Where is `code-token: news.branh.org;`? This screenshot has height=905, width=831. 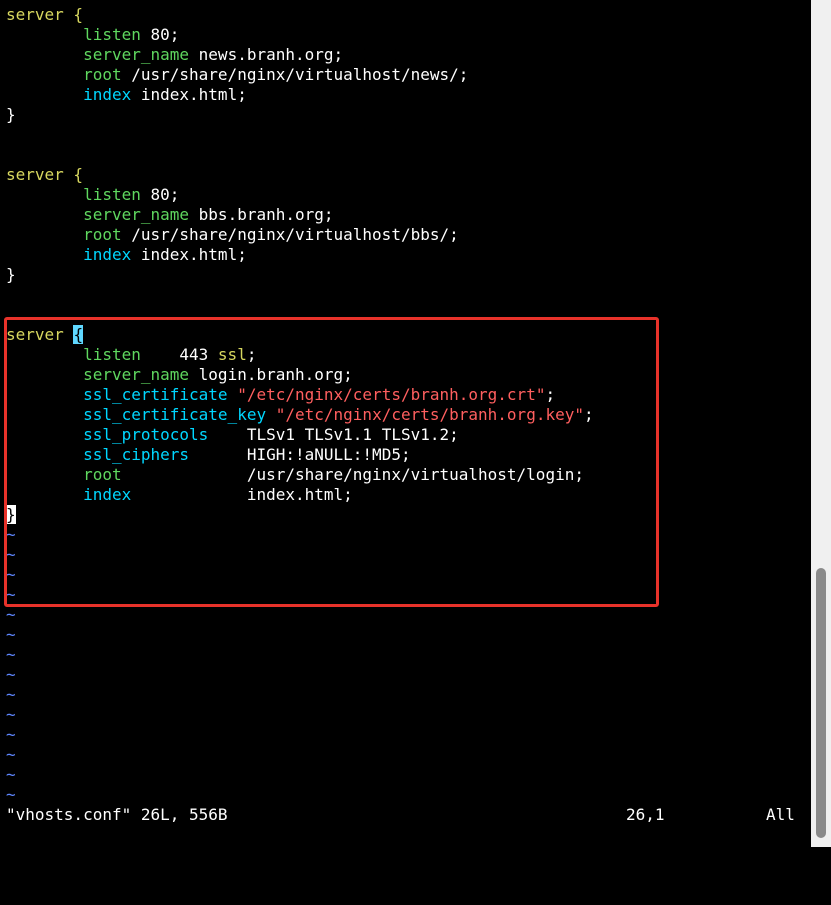
code-token: news.branh.org; is located at coordinates (266, 54).